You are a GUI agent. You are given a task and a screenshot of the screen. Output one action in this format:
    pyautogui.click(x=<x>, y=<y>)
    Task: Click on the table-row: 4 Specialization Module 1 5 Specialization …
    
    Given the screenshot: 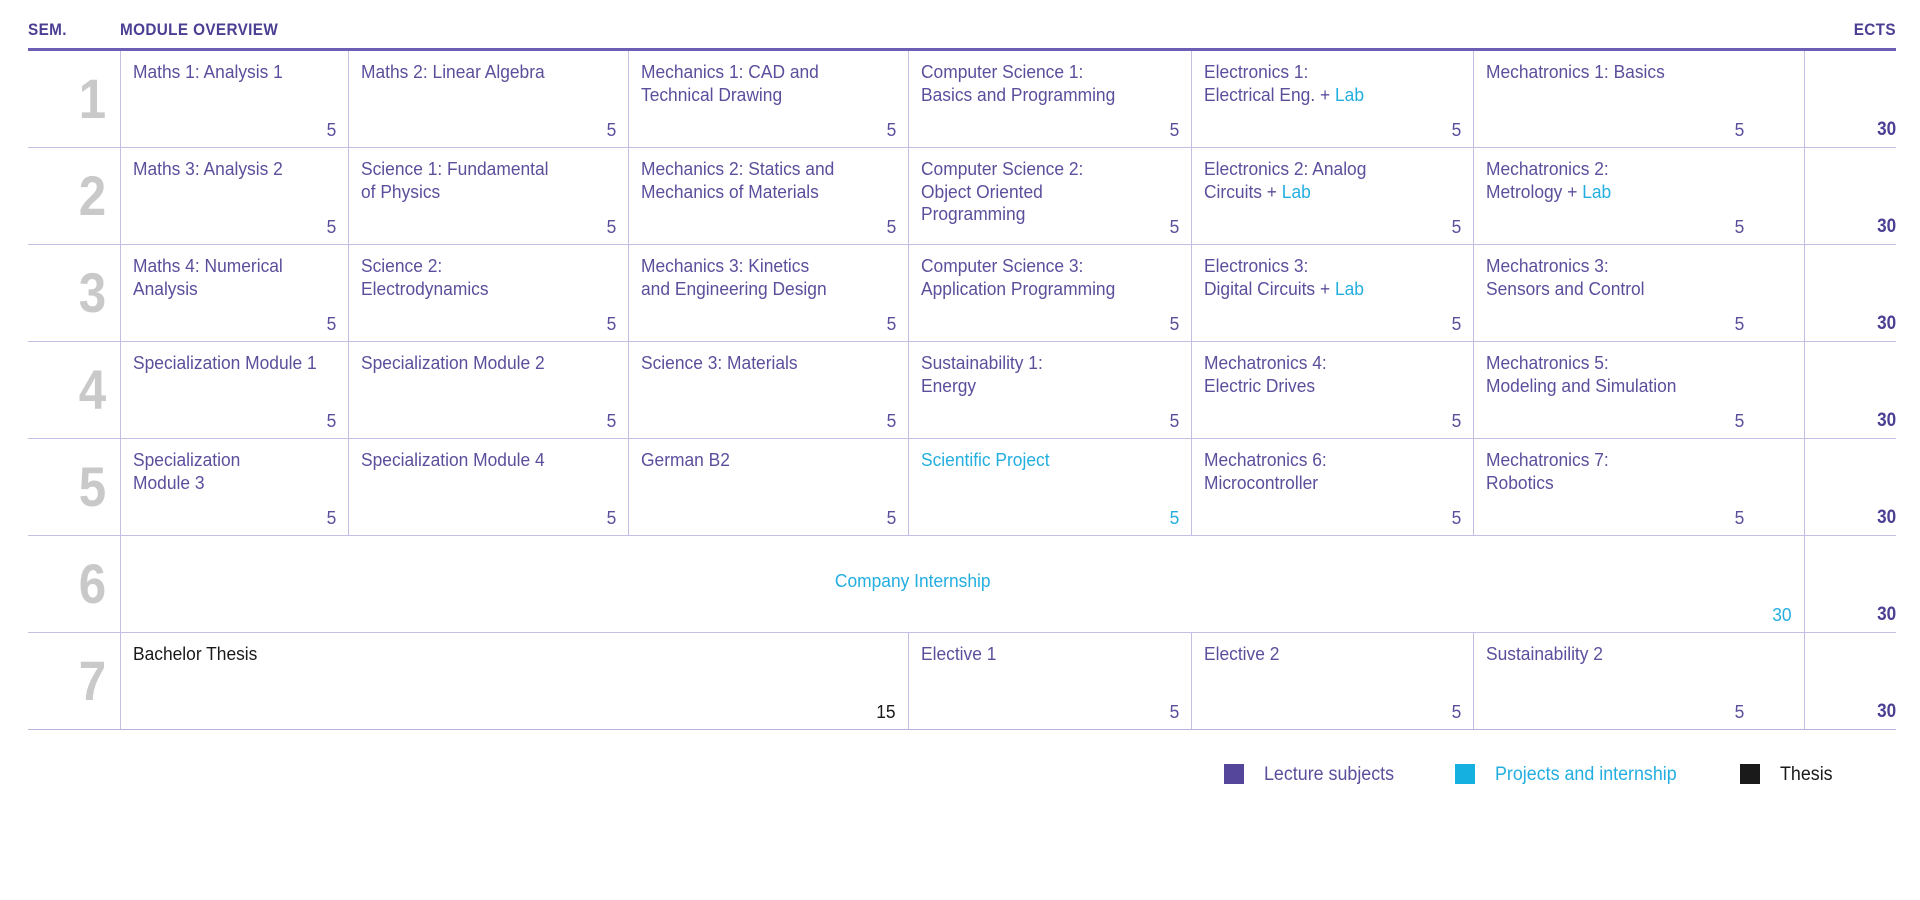 What is the action you would take?
    pyautogui.click(x=962, y=390)
    